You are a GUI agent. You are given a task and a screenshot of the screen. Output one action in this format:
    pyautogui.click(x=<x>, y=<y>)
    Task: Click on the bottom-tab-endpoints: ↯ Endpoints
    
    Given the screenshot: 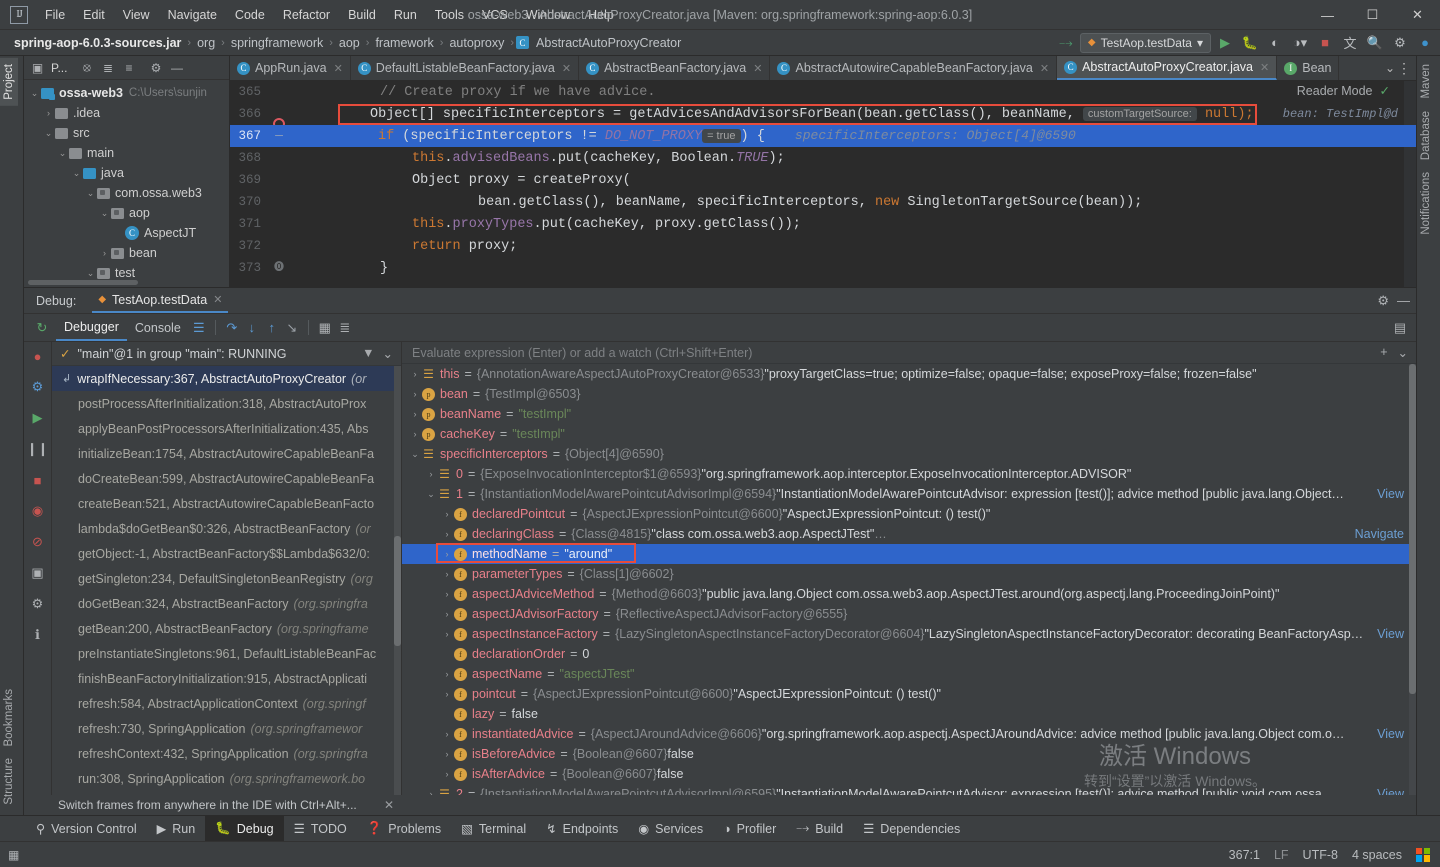 What is the action you would take?
    pyautogui.click(x=582, y=829)
    